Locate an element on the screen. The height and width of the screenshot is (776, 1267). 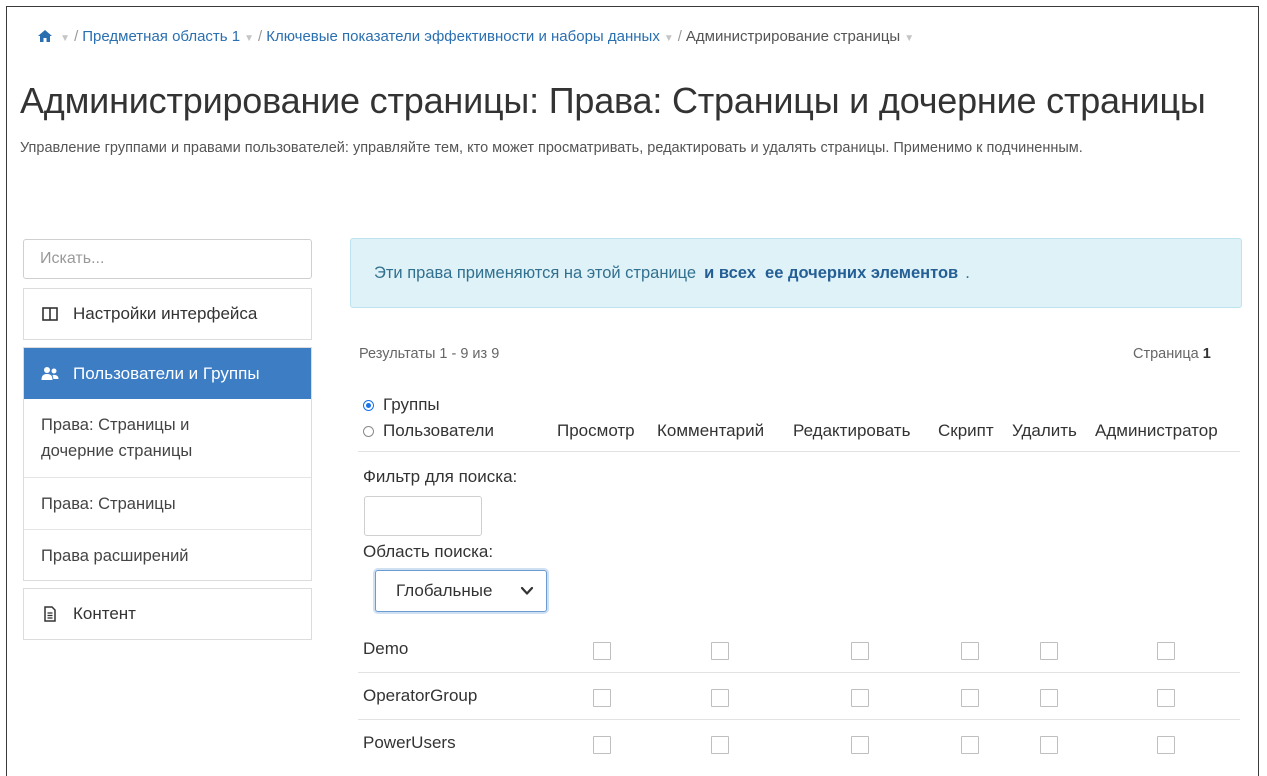
sidebar-item-label: Права: Страницы и дочерние страницы is located at coordinates (117, 438).